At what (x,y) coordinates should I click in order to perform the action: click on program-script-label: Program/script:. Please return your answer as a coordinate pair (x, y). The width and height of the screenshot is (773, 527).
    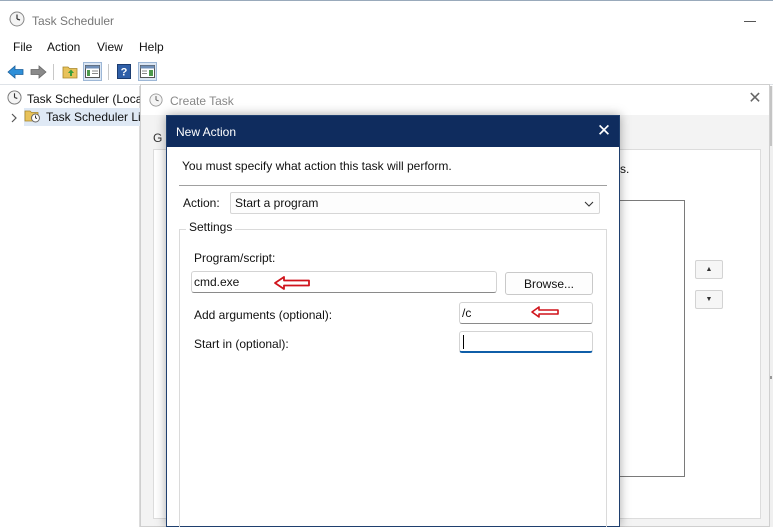
    Looking at the image, I should click on (235, 258).